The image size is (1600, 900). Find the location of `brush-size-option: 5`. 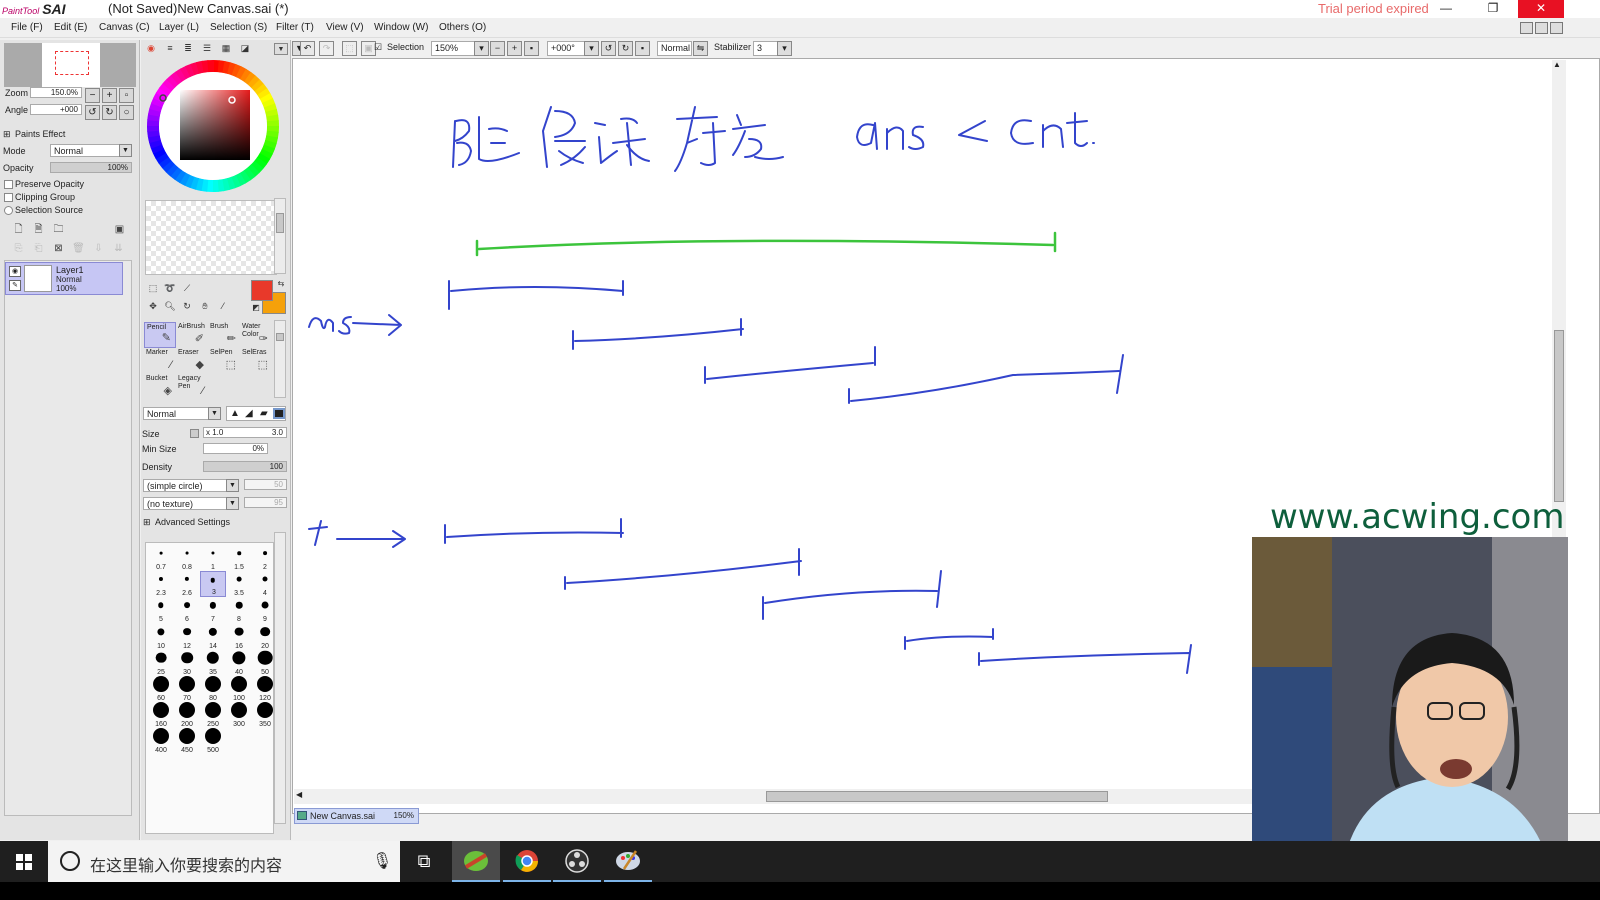

brush-size-option: 5 is located at coordinates (161, 610).